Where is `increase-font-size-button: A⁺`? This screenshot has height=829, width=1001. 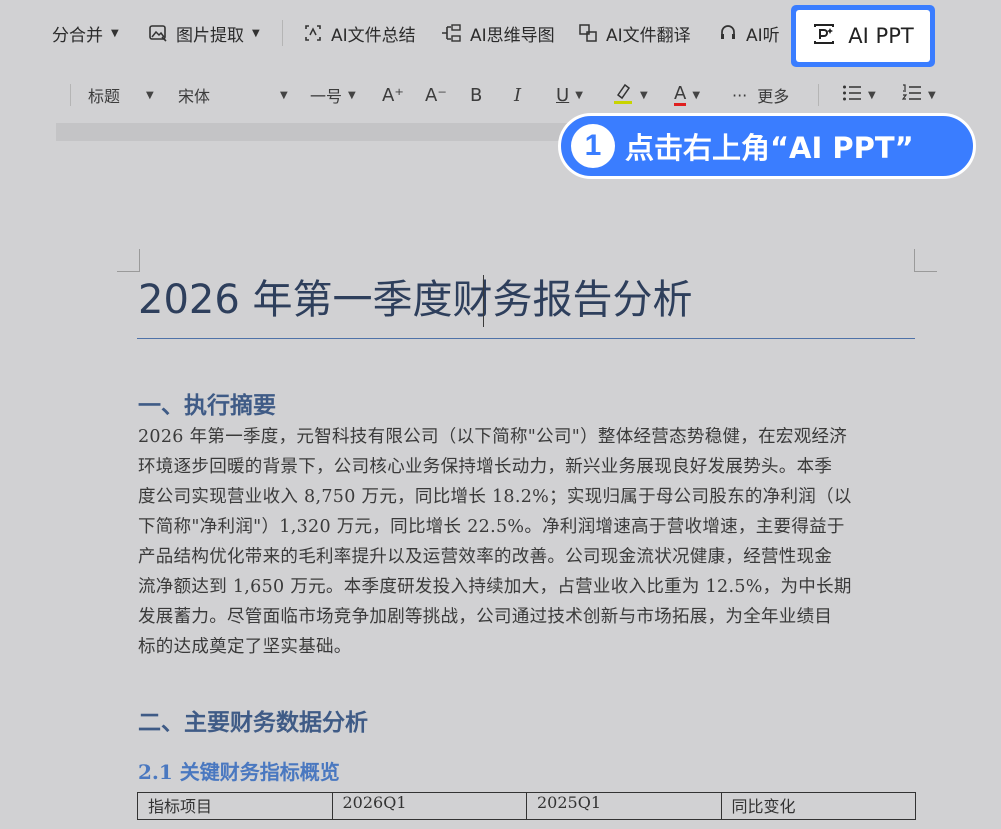
increase-font-size-button: A⁺ is located at coordinates (393, 95).